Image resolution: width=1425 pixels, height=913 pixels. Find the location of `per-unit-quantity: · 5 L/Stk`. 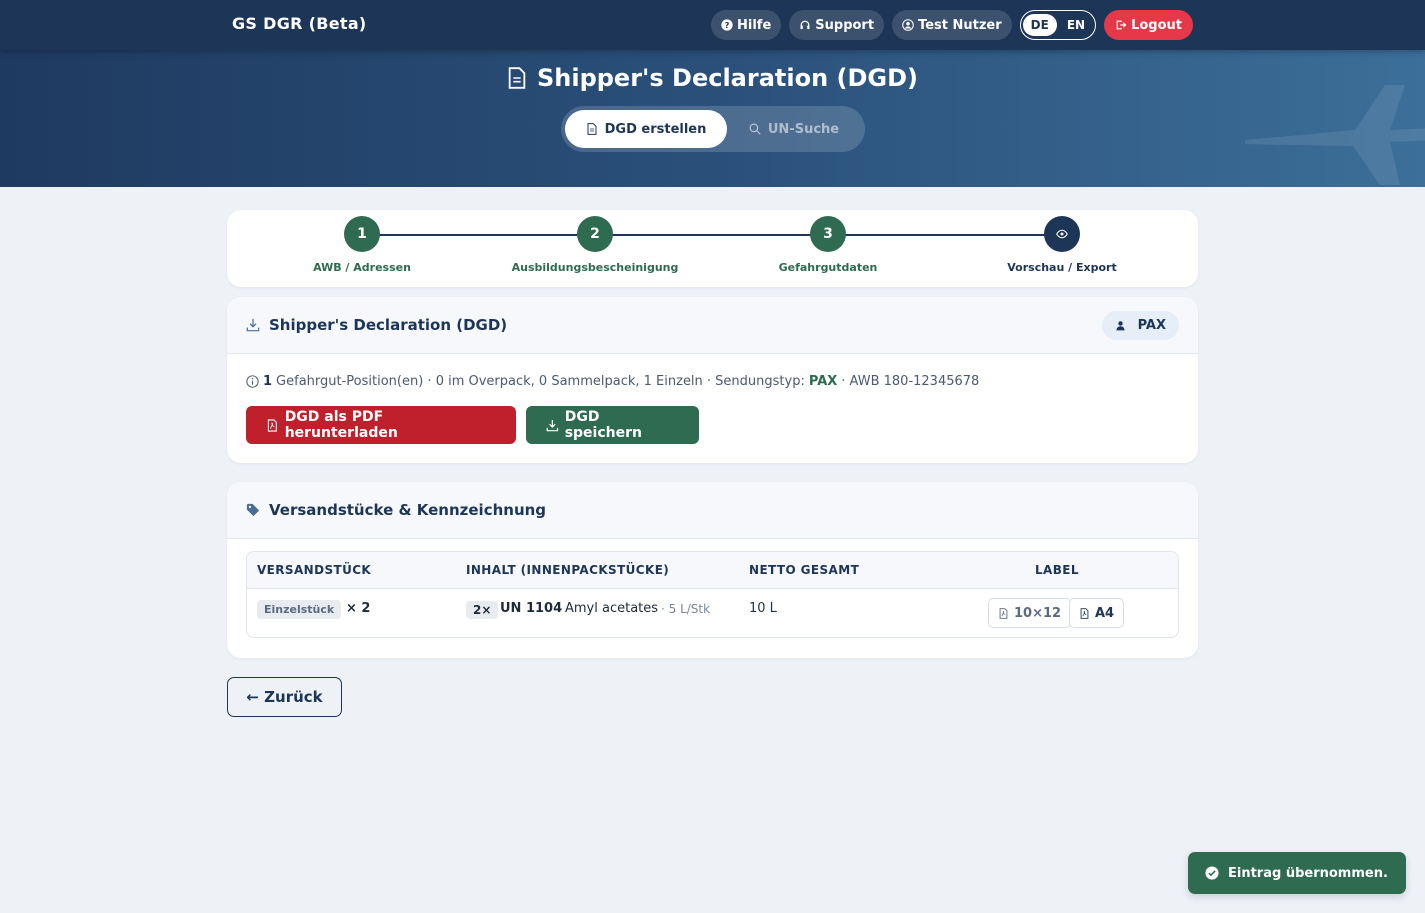

per-unit-quantity: · 5 L/Stk is located at coordinates (686, 609).